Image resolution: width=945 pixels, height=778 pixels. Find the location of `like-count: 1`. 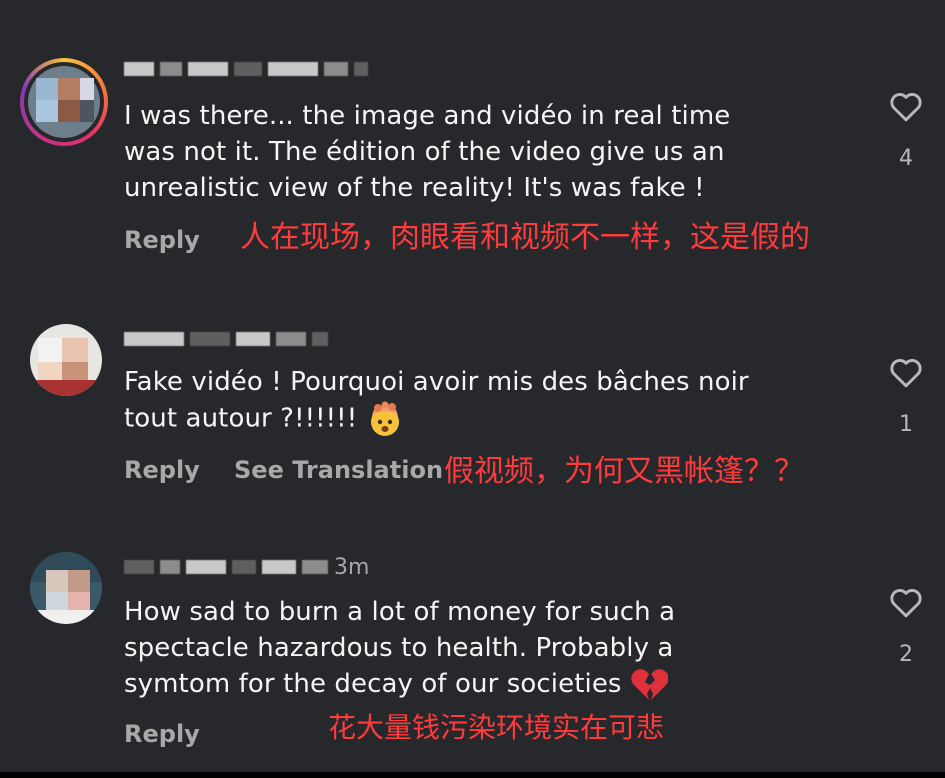

like-count: 1 is located at coordinates (906, 424).